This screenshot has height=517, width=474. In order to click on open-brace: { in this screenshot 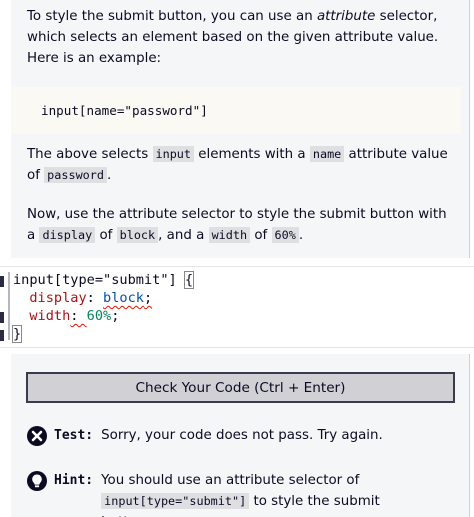, I will do `click(189, 280)`.